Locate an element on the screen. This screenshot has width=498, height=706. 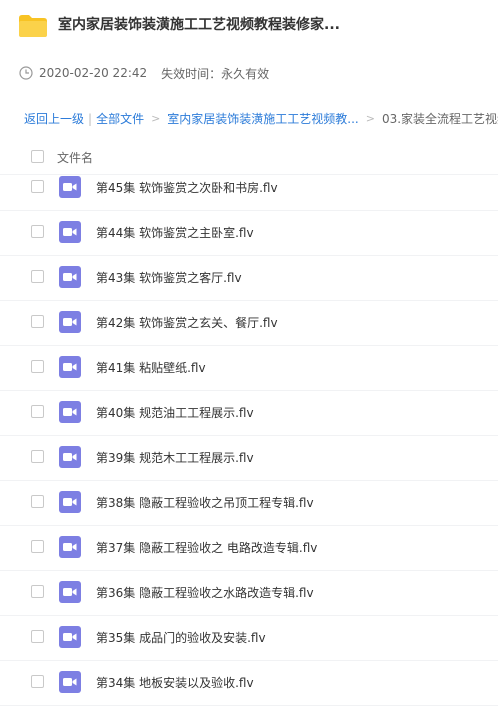
file-row: 第36集 隐蔽工程验收之水路改造专辑.flv is located at coordinates (249, 593).